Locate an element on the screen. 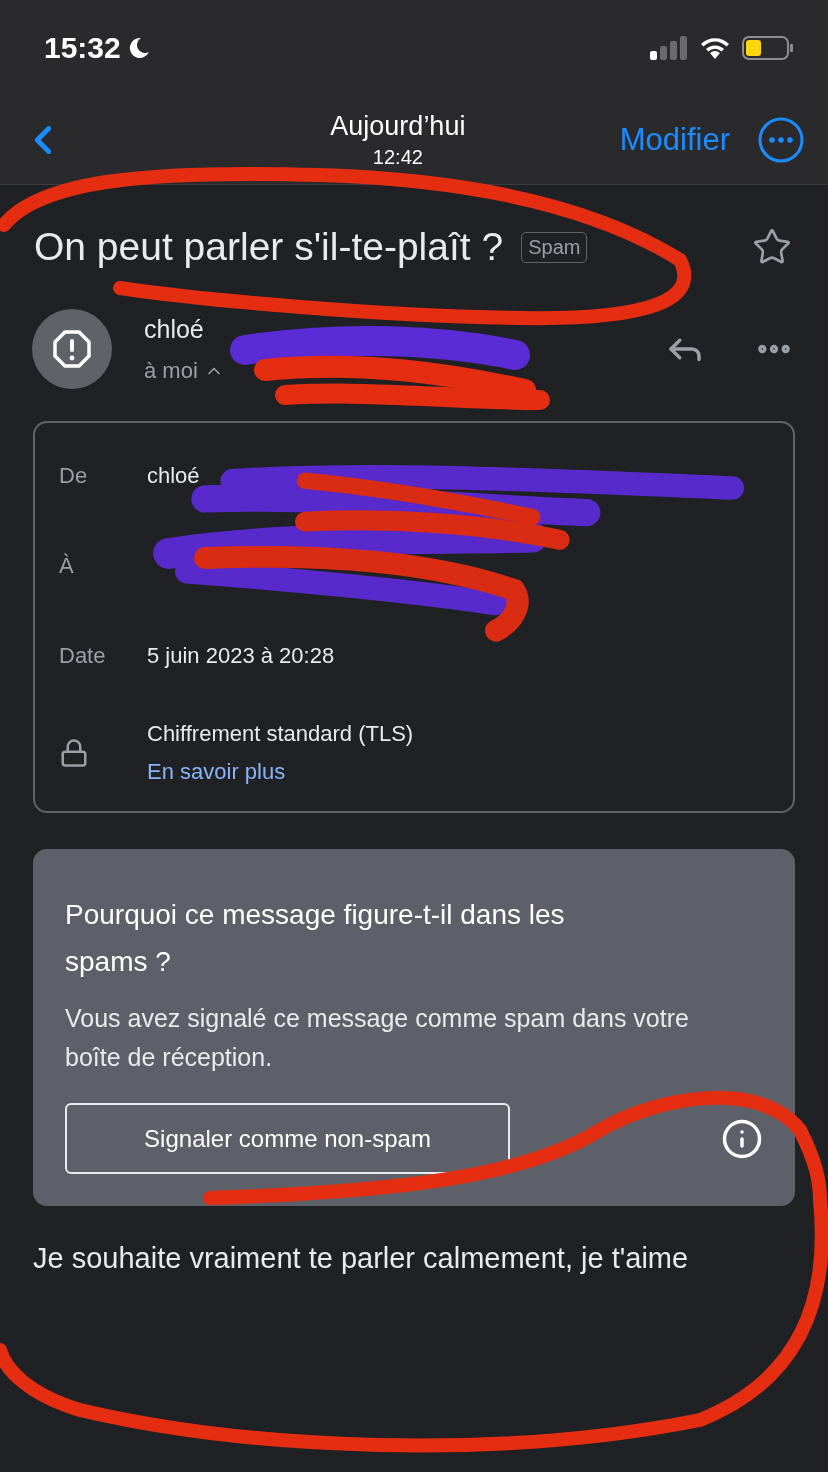  detail-label: À is located at coordinates (67, 566).